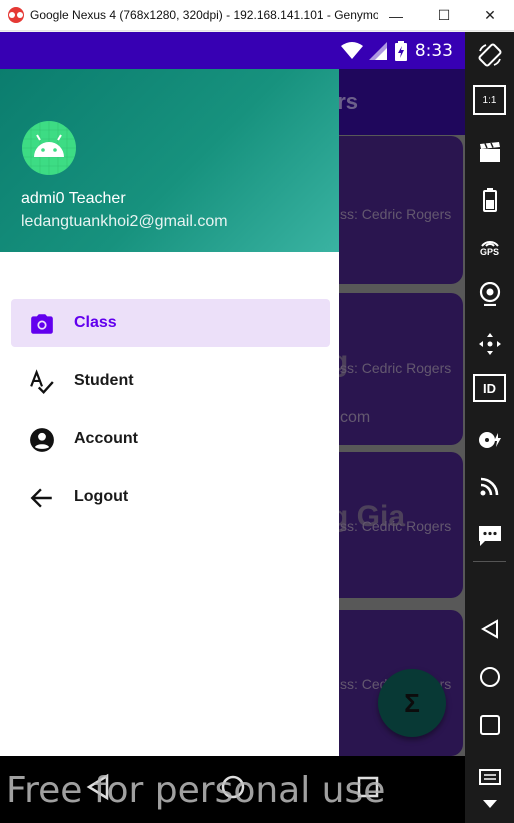 The image size is (514, 823). What do you see at coordinates (41, 498) in the screenshot?
I see `arrow-back-icon` at bounding box center [41, 498].